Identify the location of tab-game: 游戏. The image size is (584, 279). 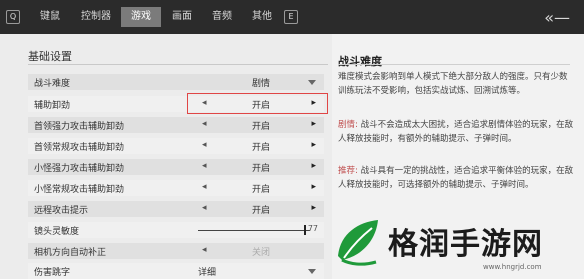
(141, 17).